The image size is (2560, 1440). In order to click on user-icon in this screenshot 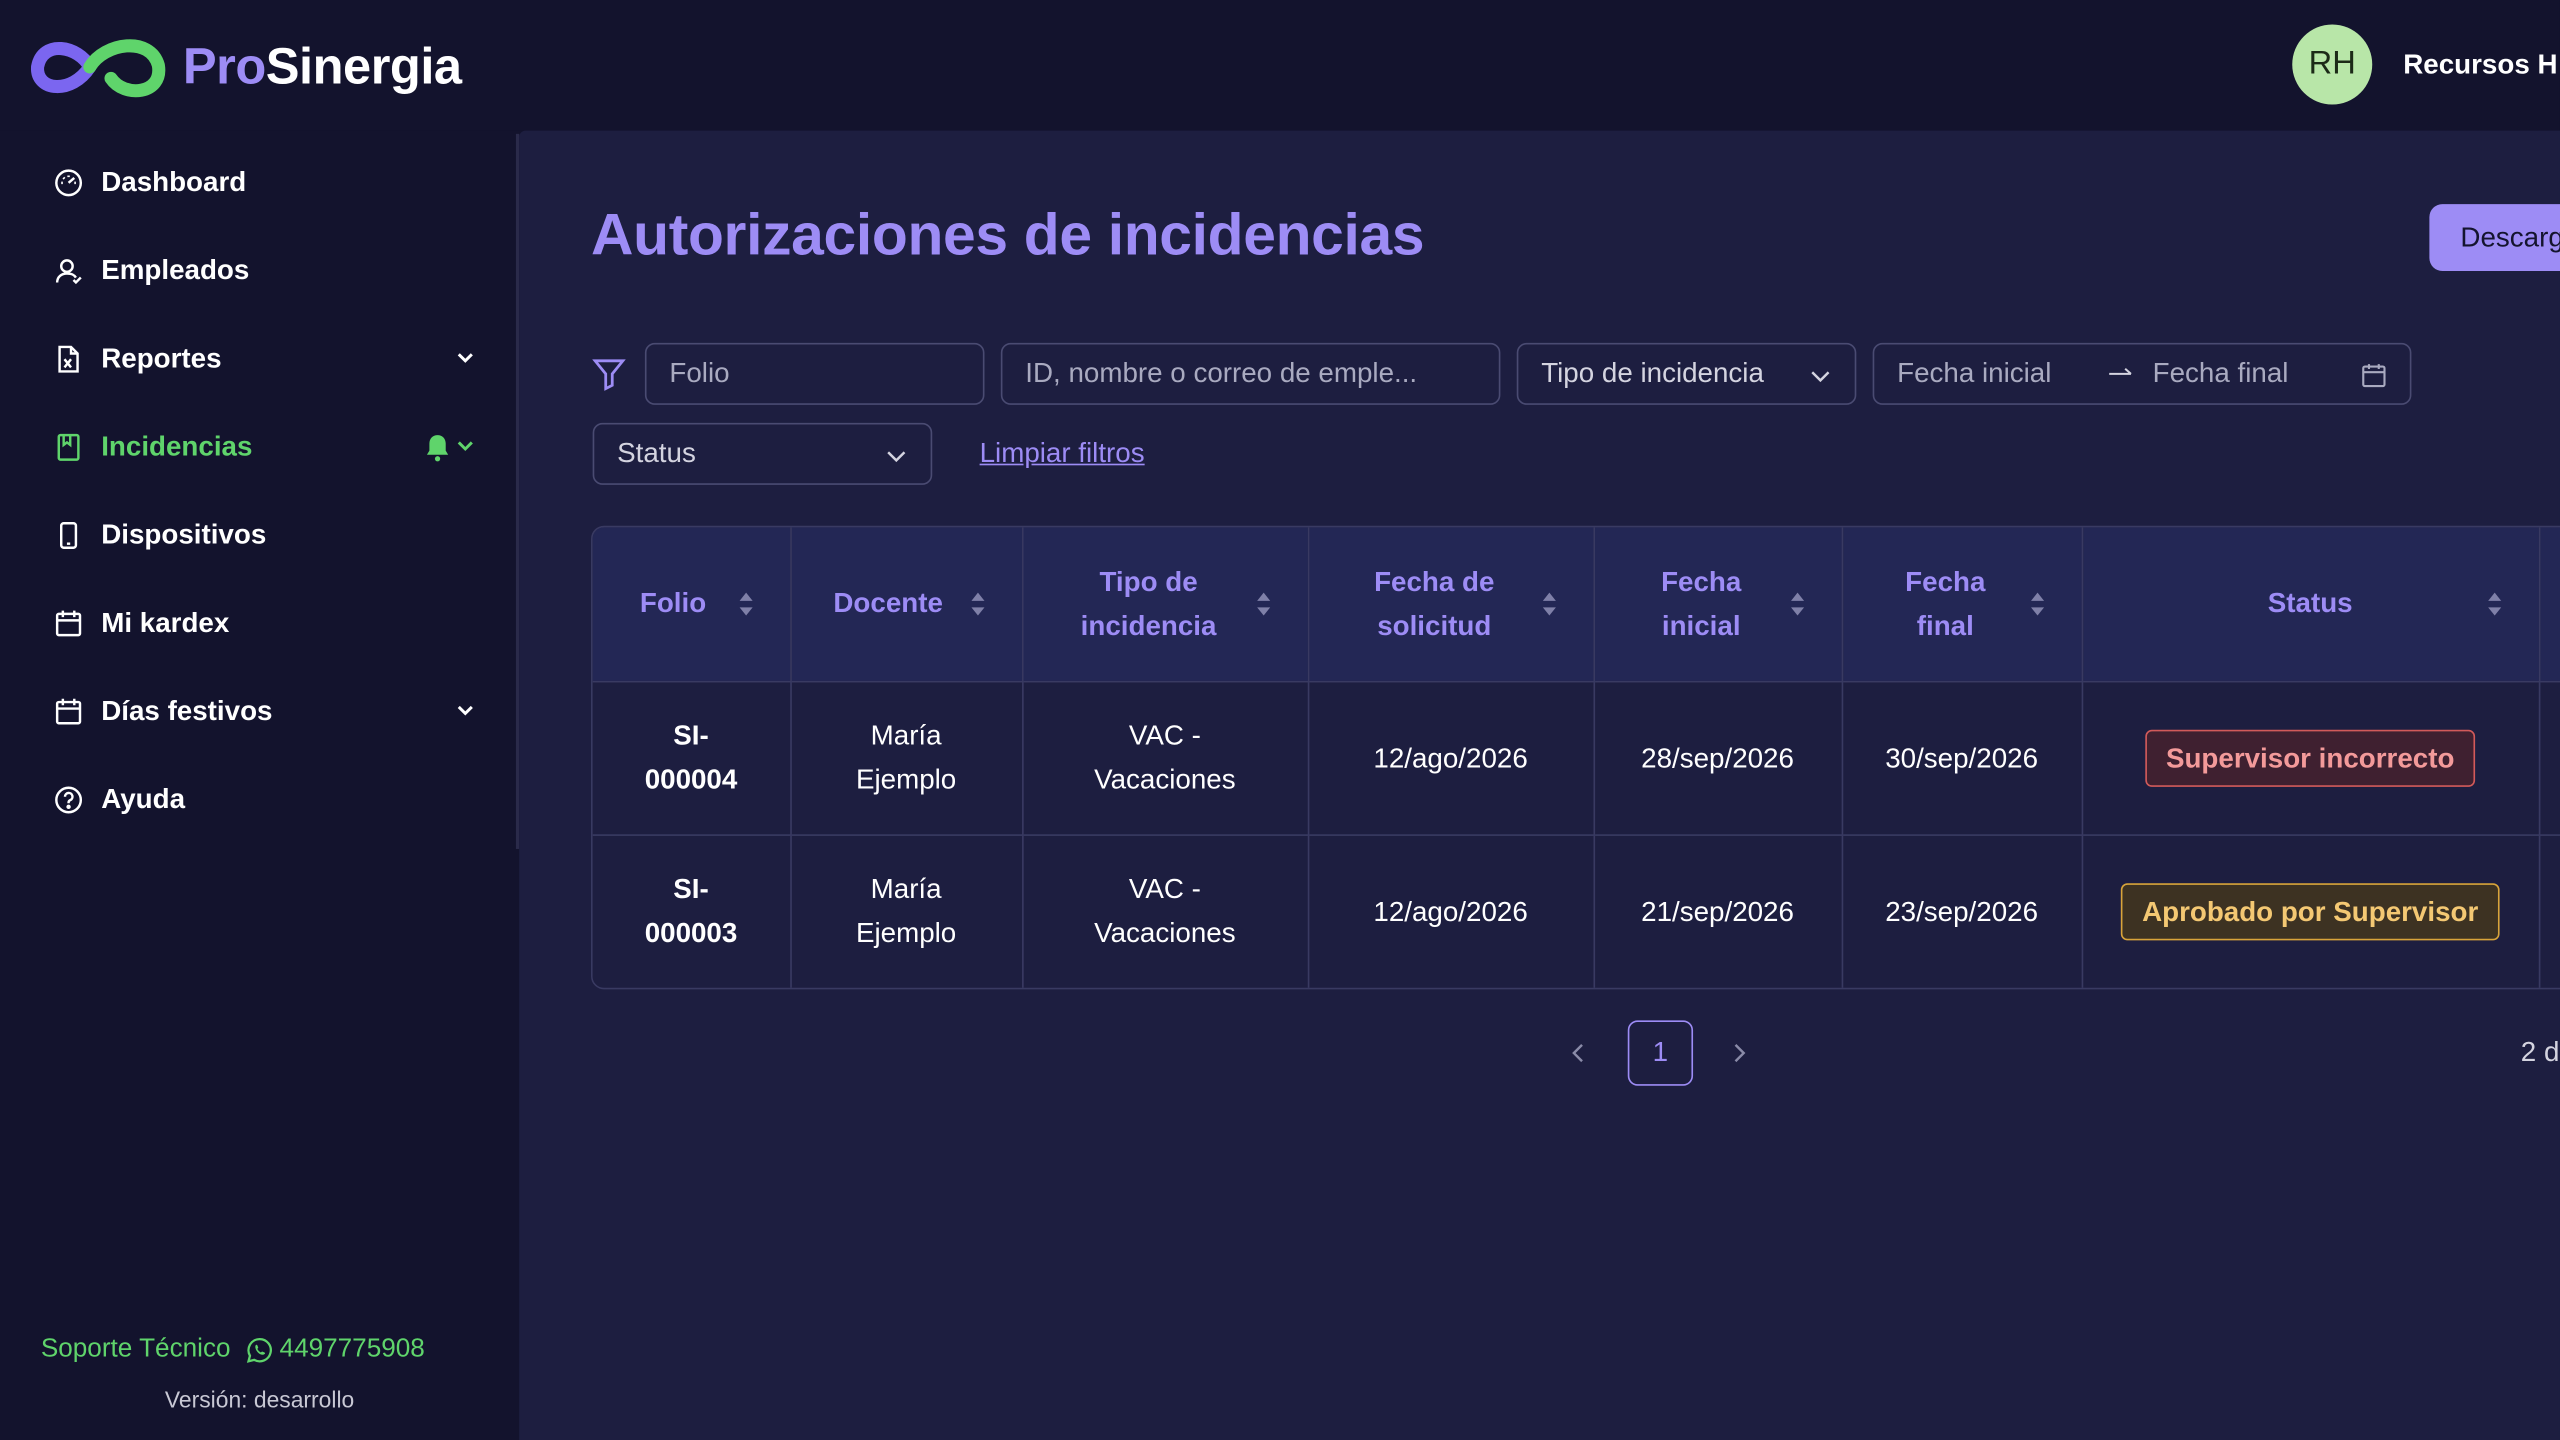, I will do `click(70, 270)`.